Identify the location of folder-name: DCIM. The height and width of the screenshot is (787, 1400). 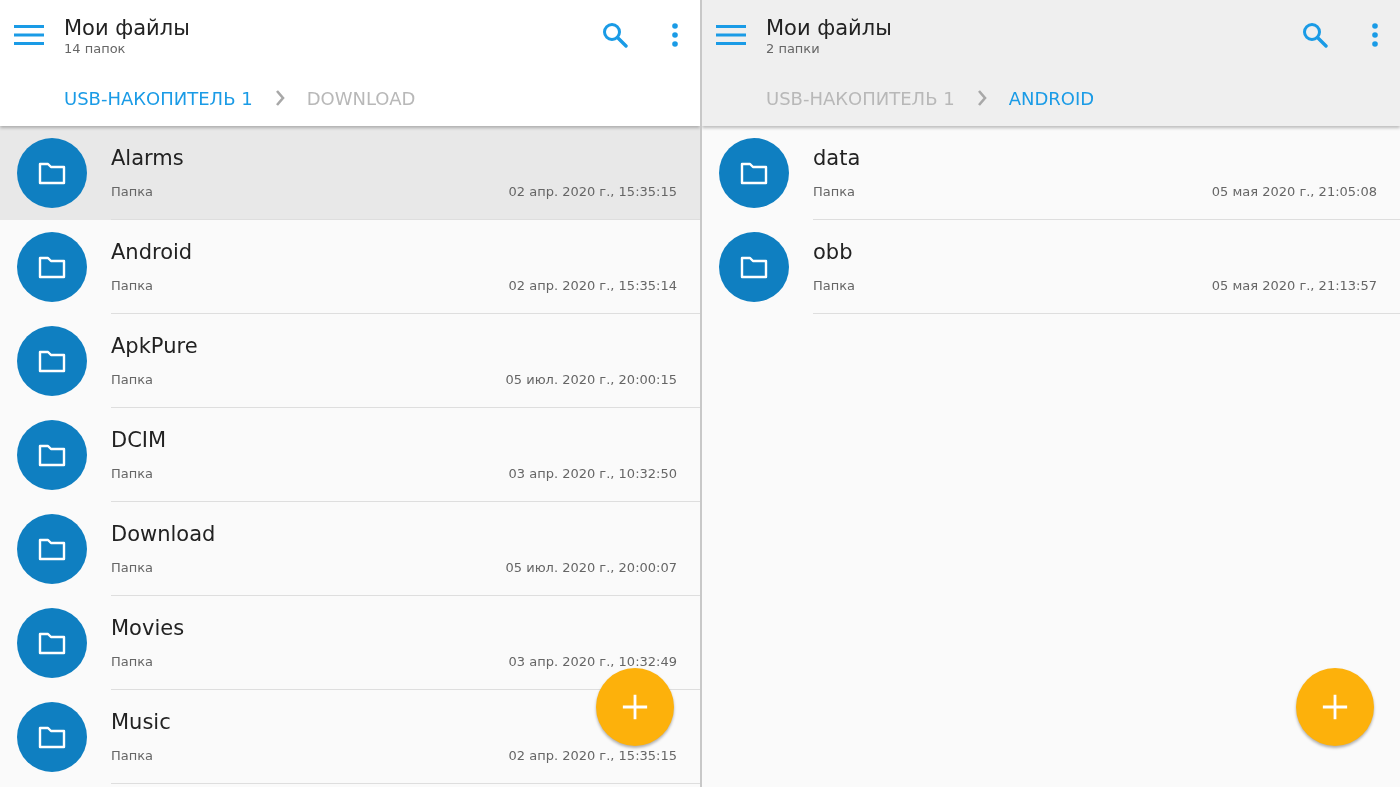
(139, 440).